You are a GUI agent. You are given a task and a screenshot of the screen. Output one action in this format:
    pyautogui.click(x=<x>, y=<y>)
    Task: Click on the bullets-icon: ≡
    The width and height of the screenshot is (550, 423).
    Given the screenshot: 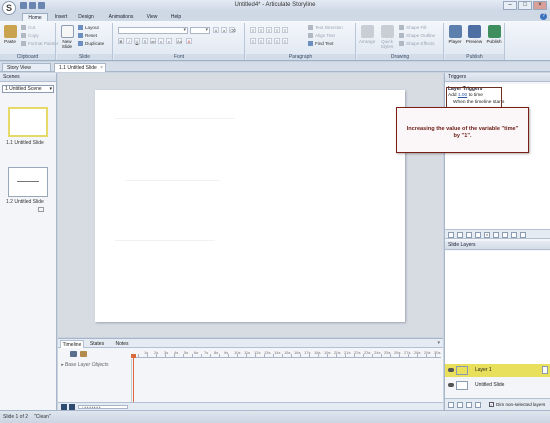 What is the action you would take?
    pyautogui.click(x=253, y=30)
    